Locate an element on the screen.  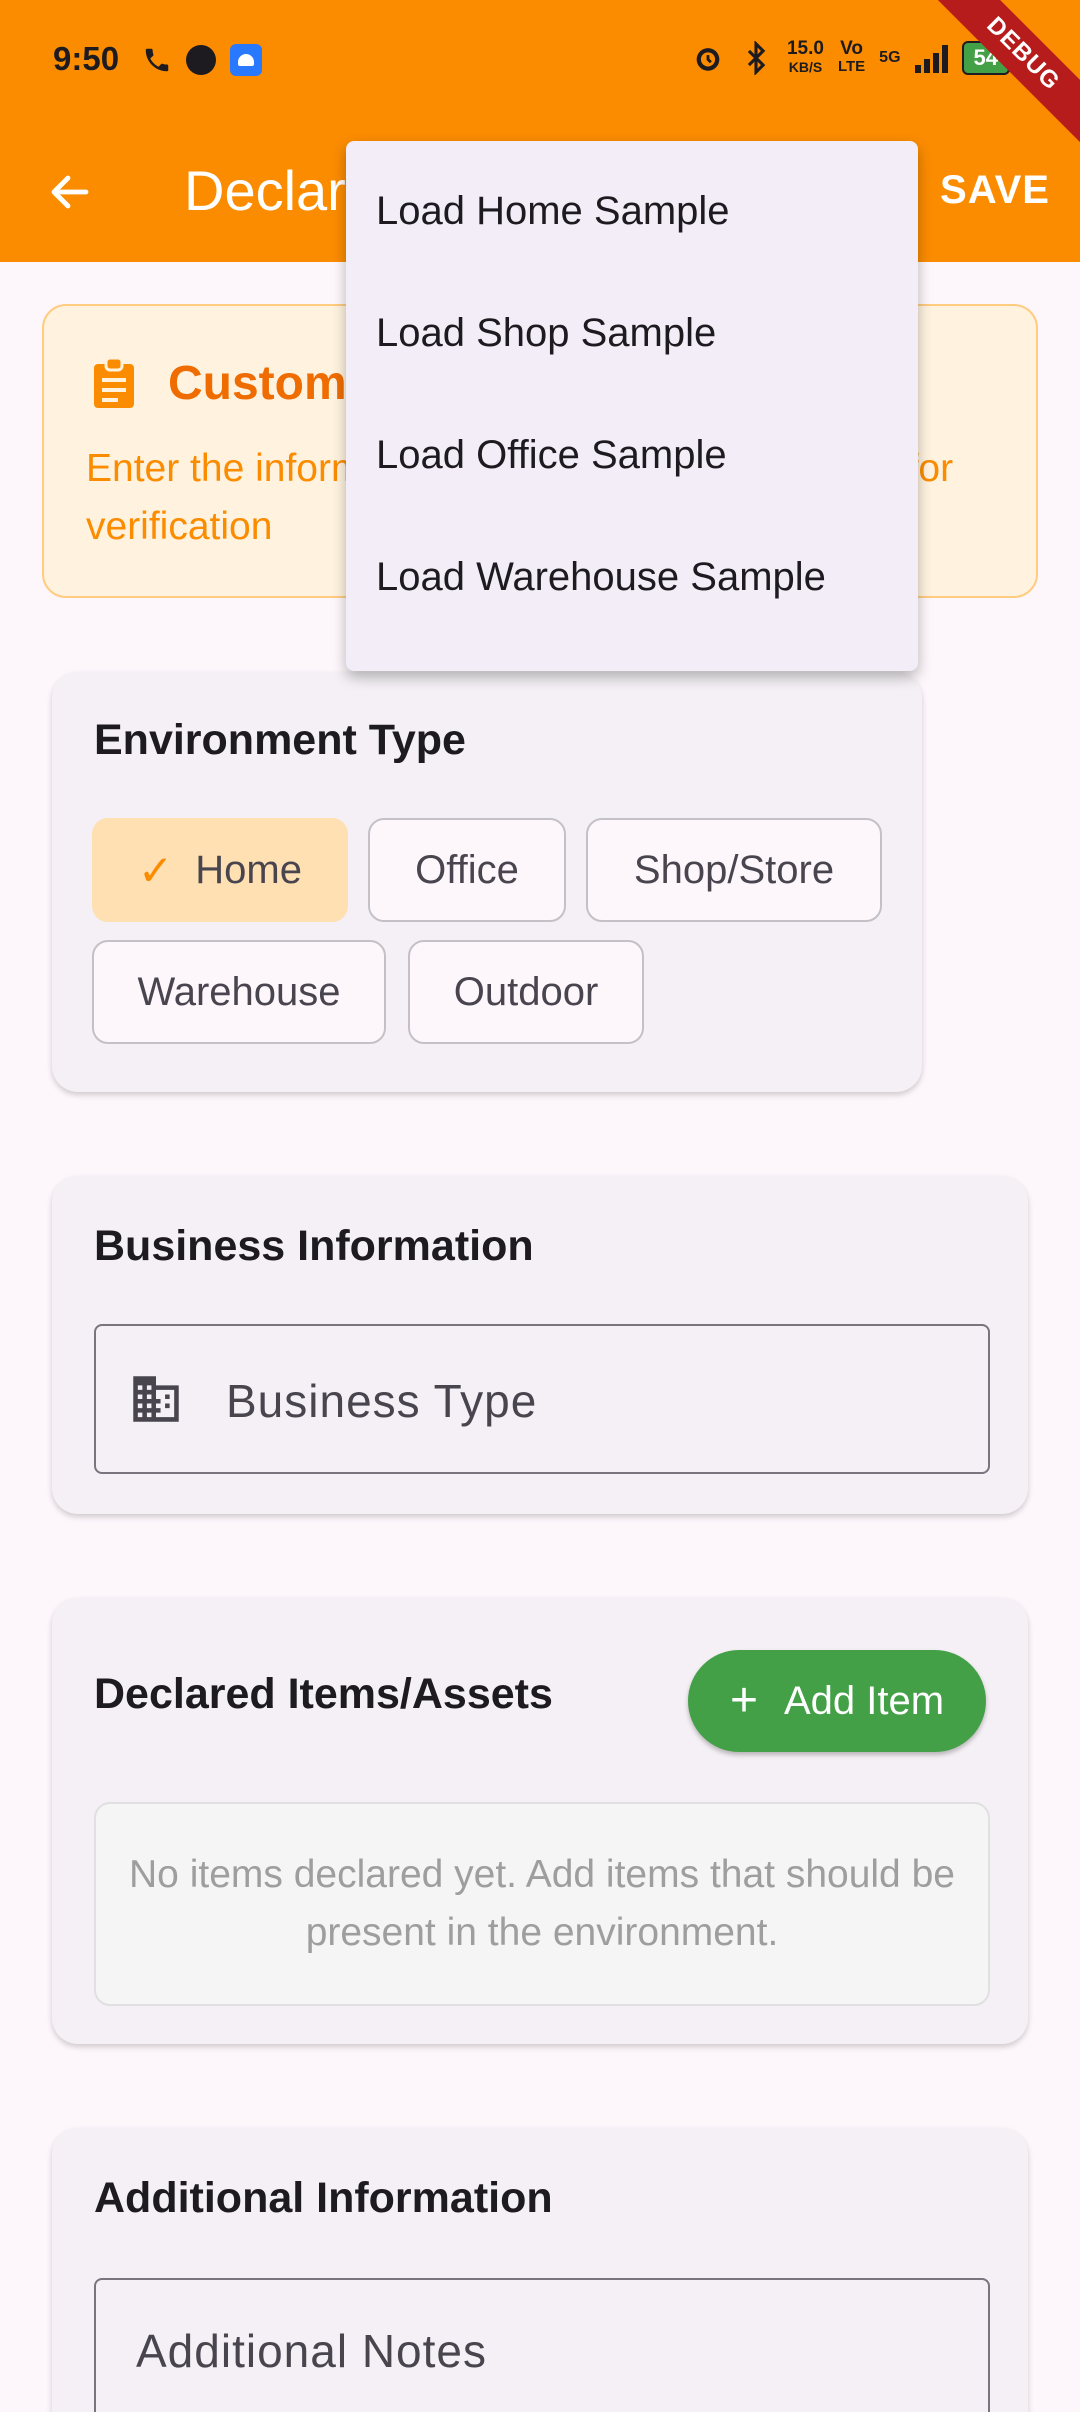
phone-icon is located at coordinates (157, 60).